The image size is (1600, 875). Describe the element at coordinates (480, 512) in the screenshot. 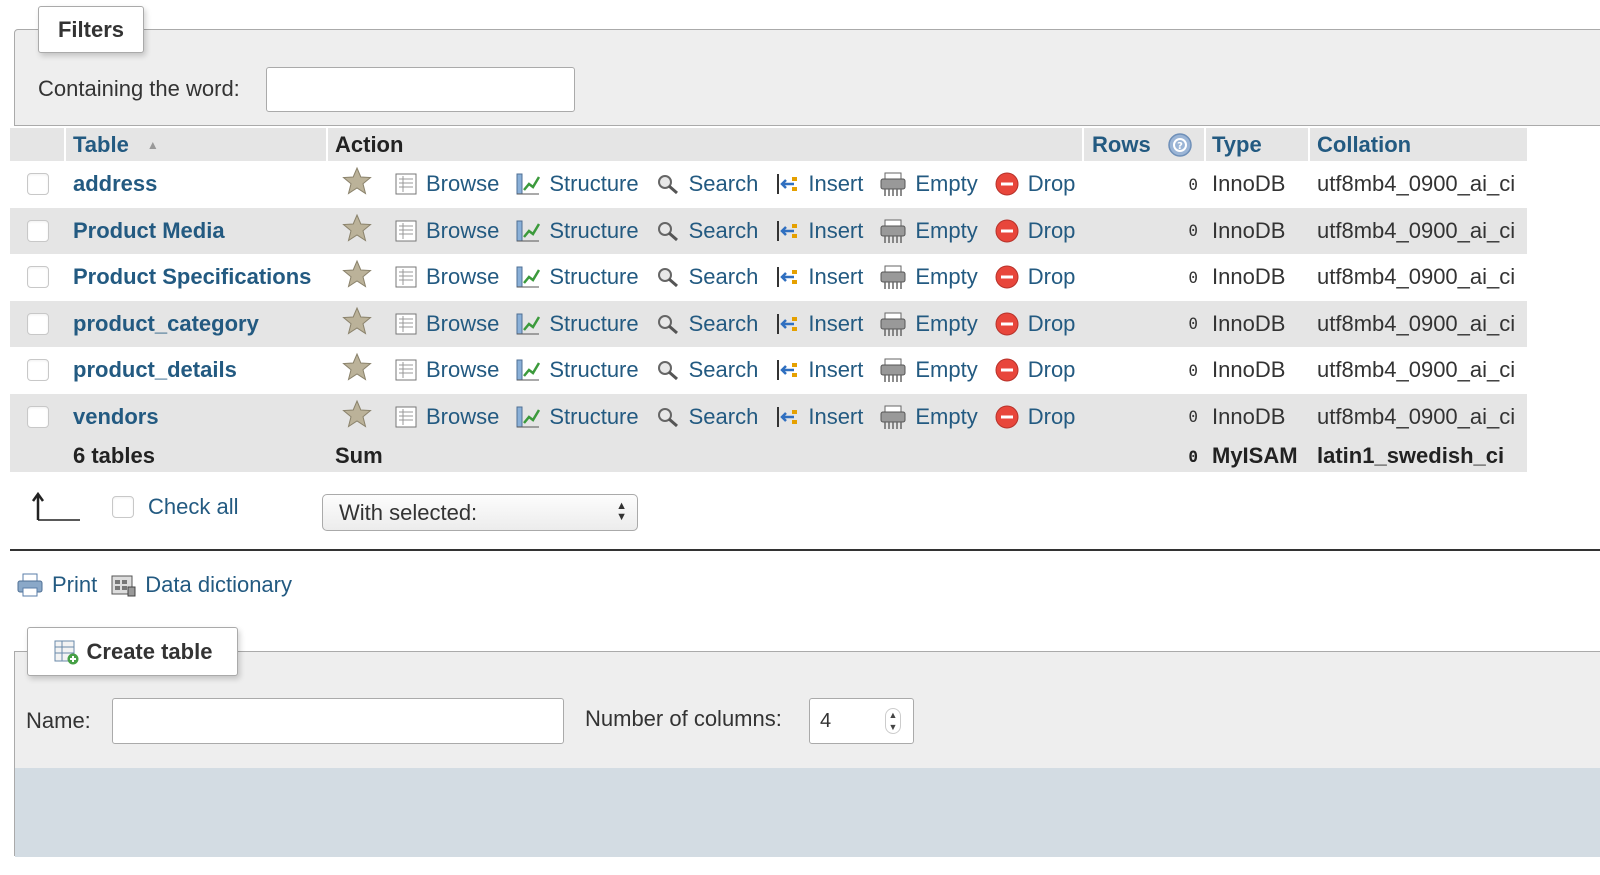

I see `with-selected-select: With selected: ▲ ▼` at that location.